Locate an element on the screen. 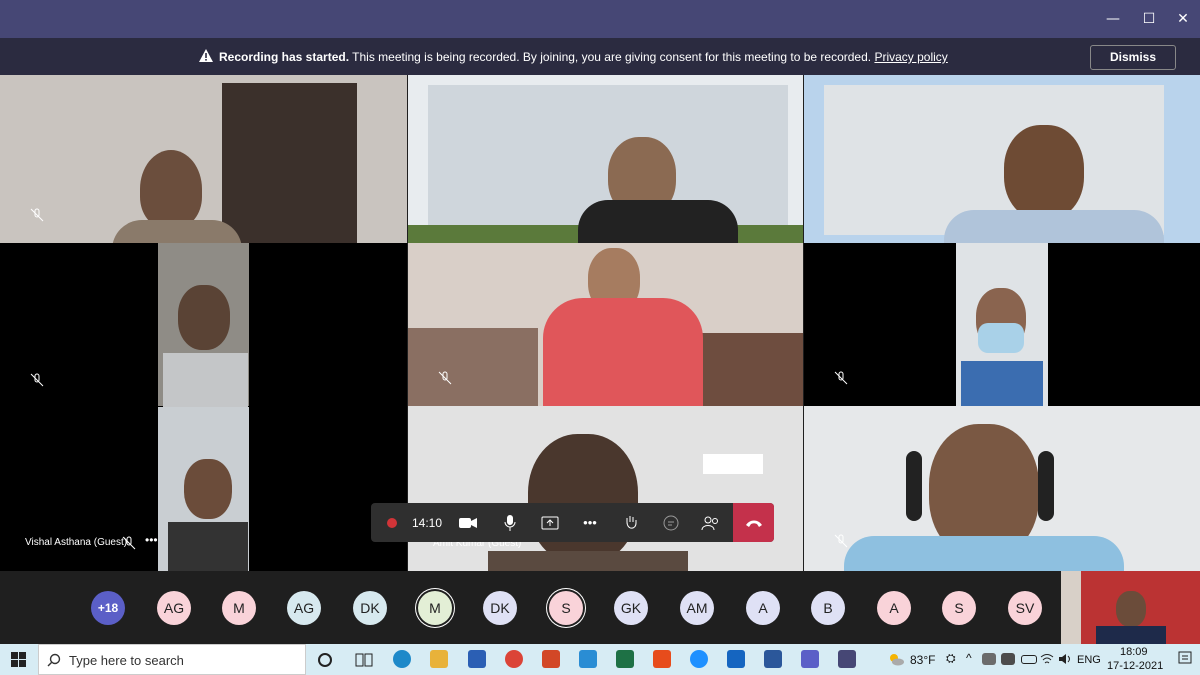 The width and height of the screenshot is (1200, 675). chat-button is located at coordinates (671, 522).